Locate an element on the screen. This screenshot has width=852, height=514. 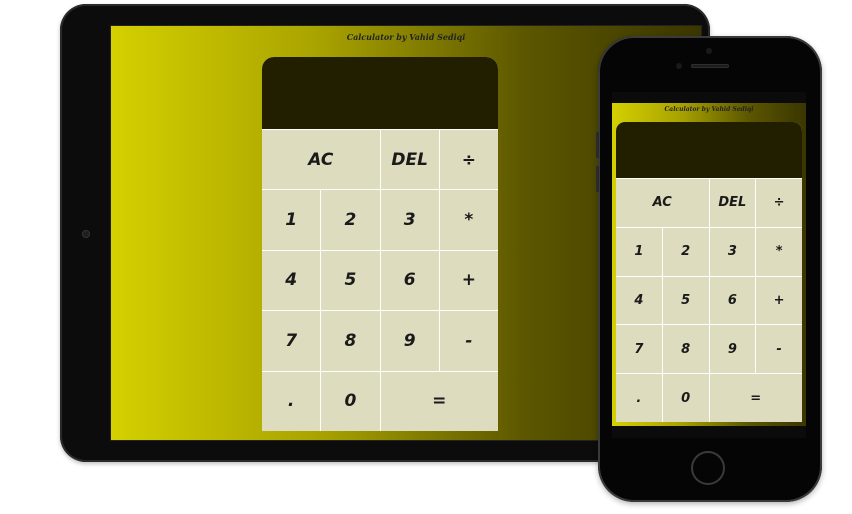
phone-speaker is located at coordinates (710, 66).